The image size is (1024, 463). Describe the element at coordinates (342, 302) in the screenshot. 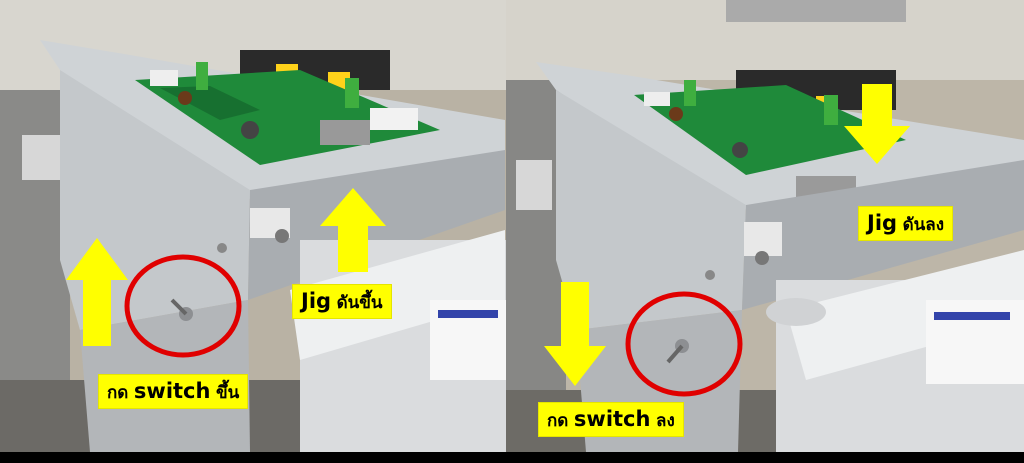

I see `jig-up-label: Jig ดันขึ้น` at that location.